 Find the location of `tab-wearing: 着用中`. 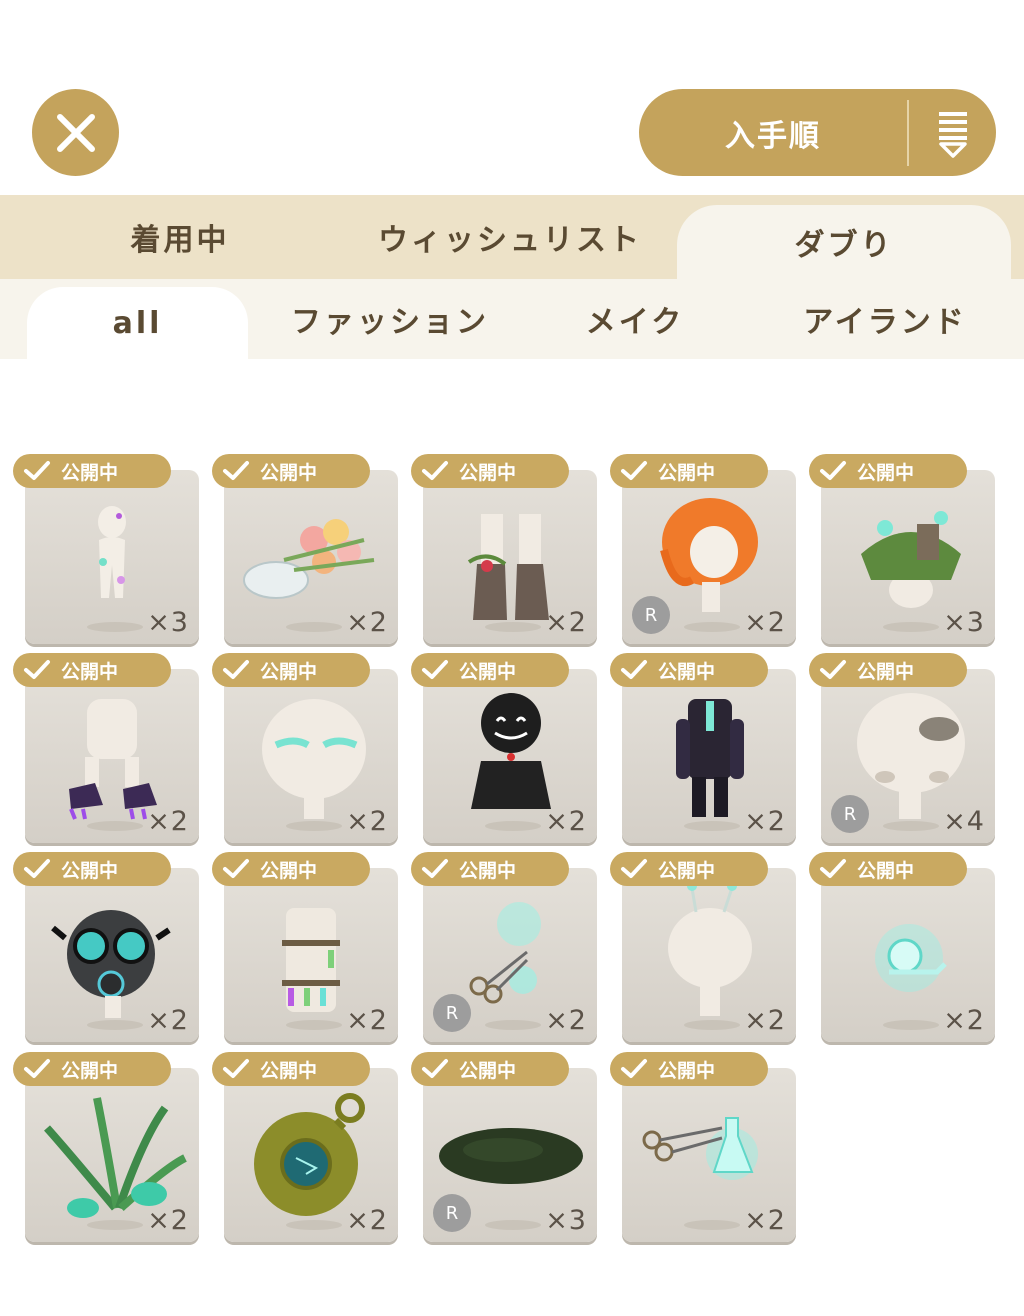

tab-wearing: 着用中 is located at coordinates (180, 237).